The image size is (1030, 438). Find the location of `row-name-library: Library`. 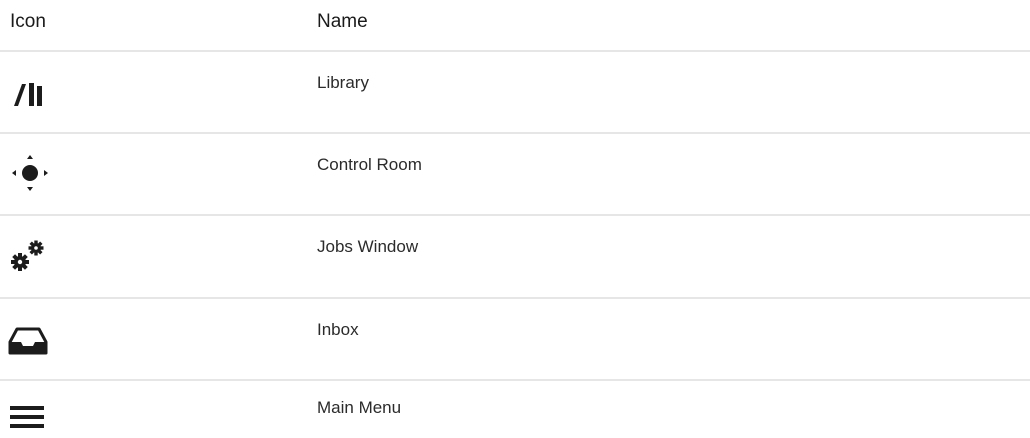

row-name-library: Library is located at coordinates (343, 82).